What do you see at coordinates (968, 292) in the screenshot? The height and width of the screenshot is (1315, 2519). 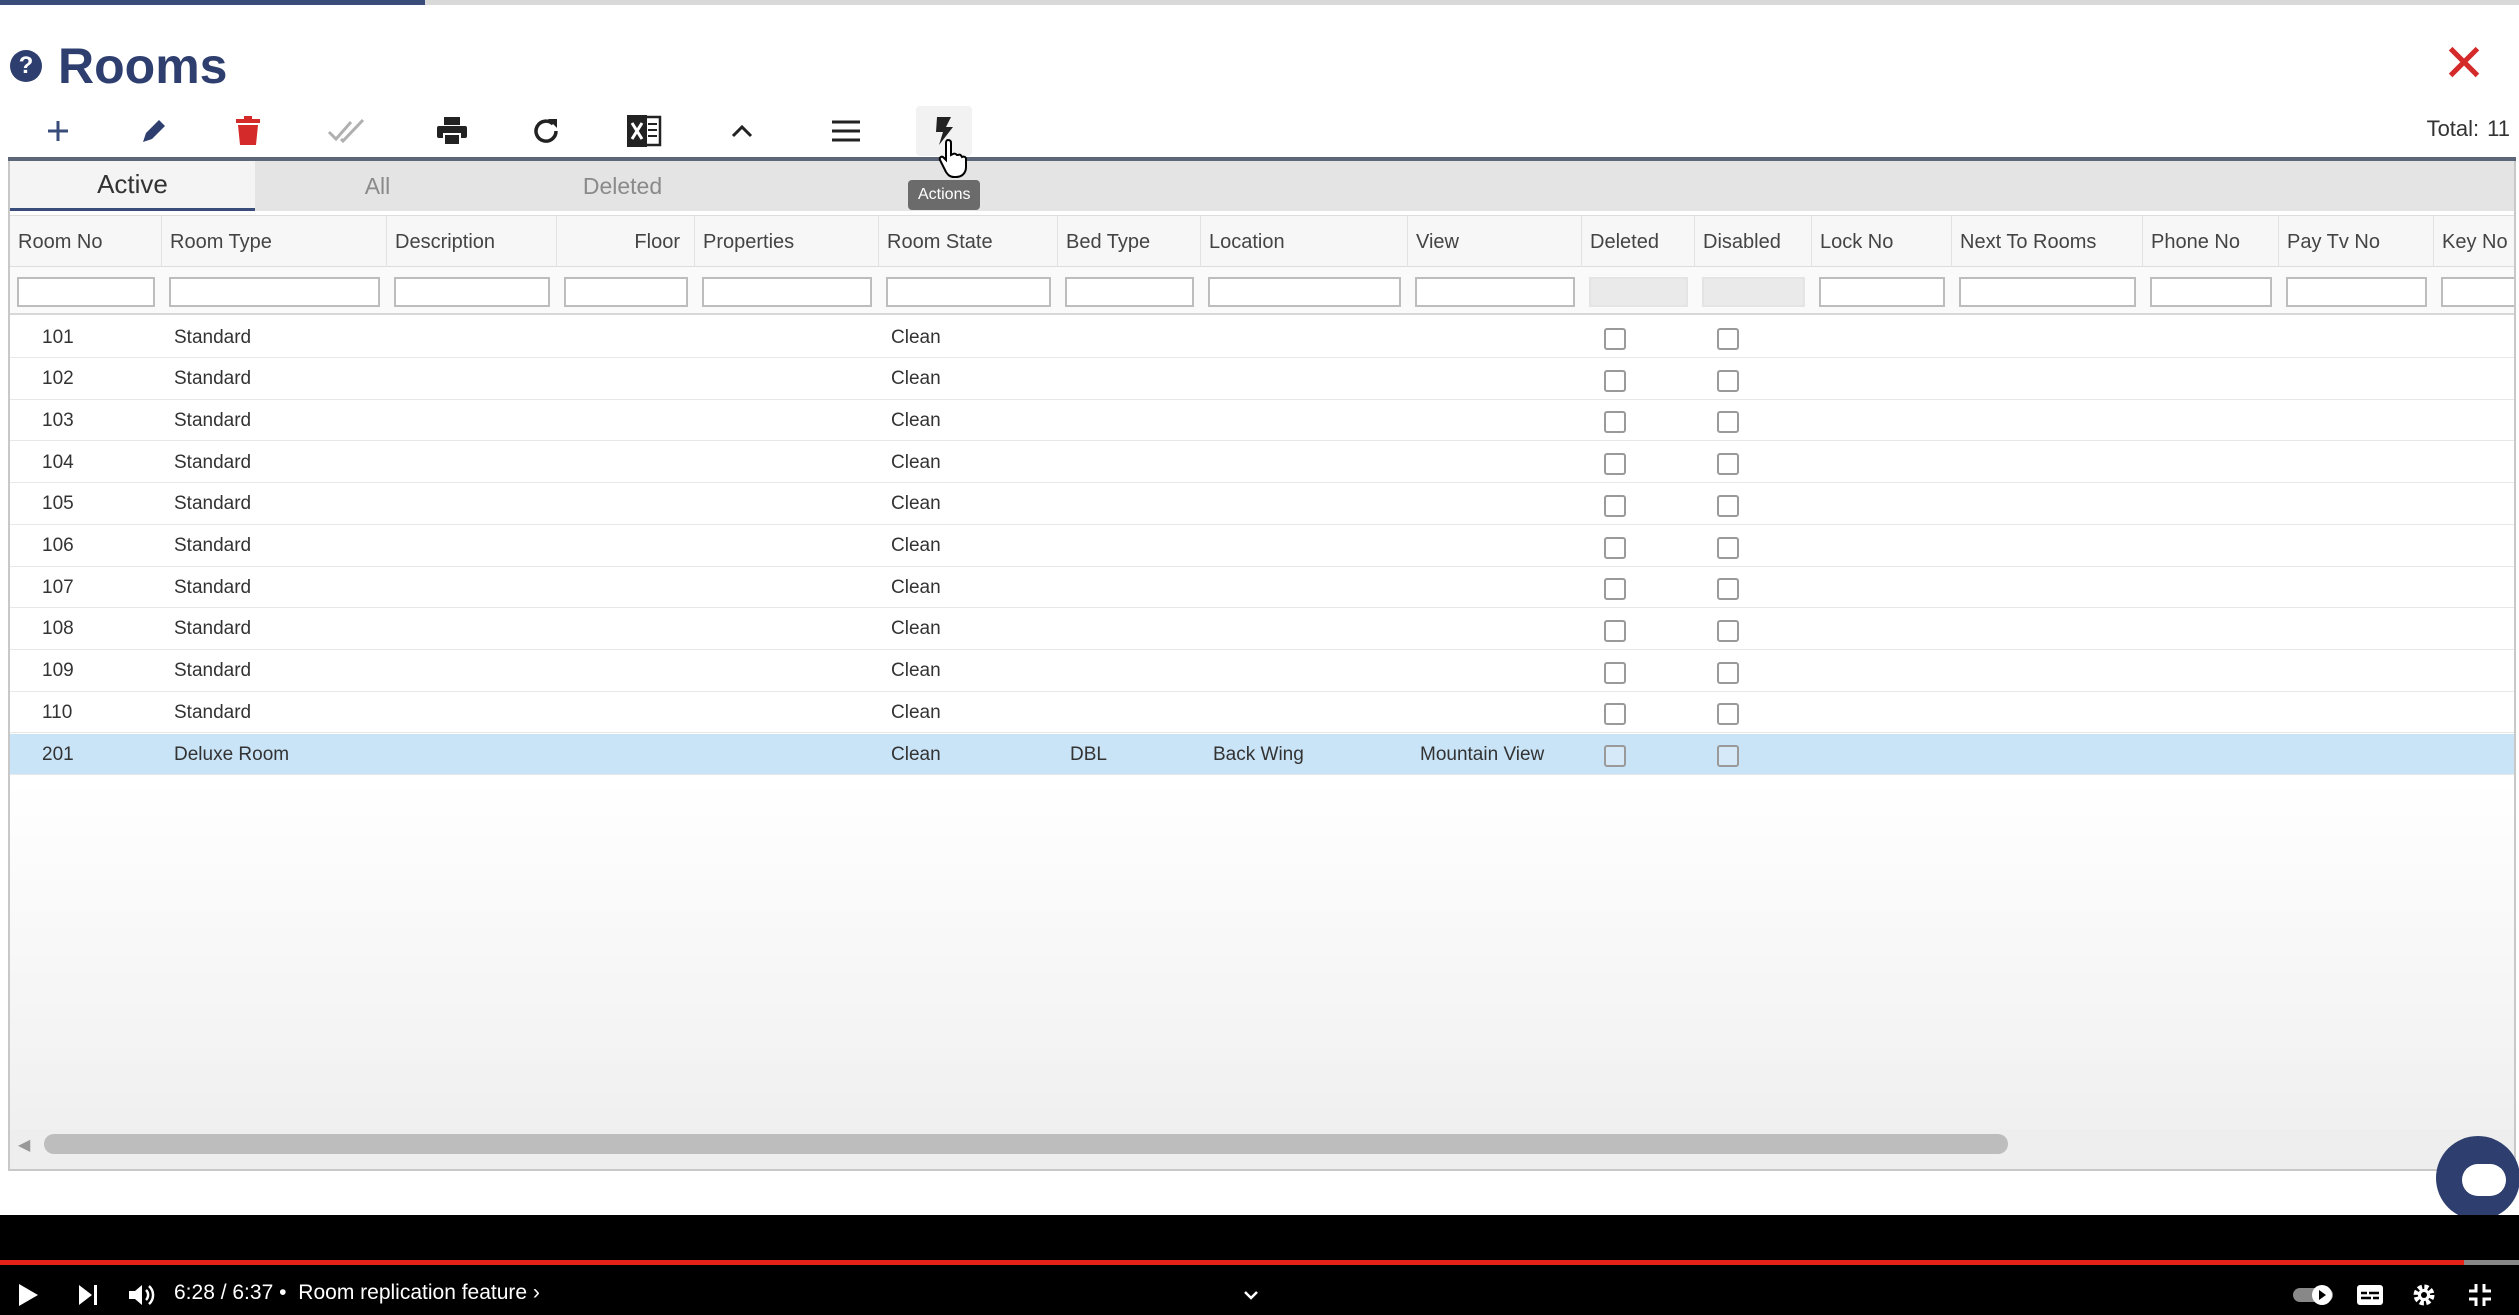 I see `filter-input-room-state` at bounding box center [968, 292].